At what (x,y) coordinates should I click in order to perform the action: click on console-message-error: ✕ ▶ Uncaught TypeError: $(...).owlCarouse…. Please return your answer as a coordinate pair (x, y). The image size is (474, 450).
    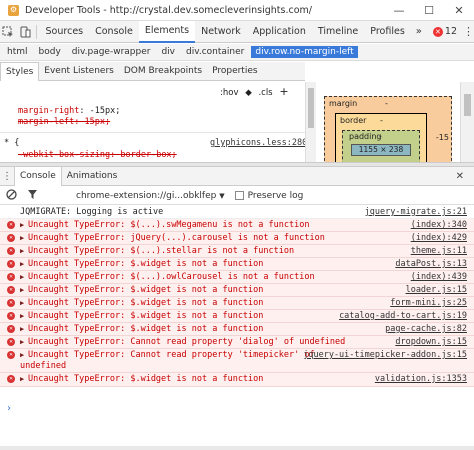
    Looking at the image, I should click on (237, 277).